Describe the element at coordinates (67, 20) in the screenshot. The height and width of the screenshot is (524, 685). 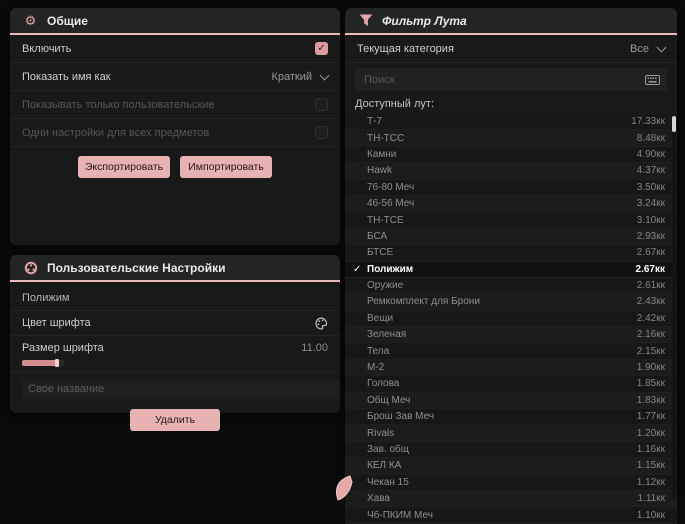
I see `panel-title: Общие` at that location.